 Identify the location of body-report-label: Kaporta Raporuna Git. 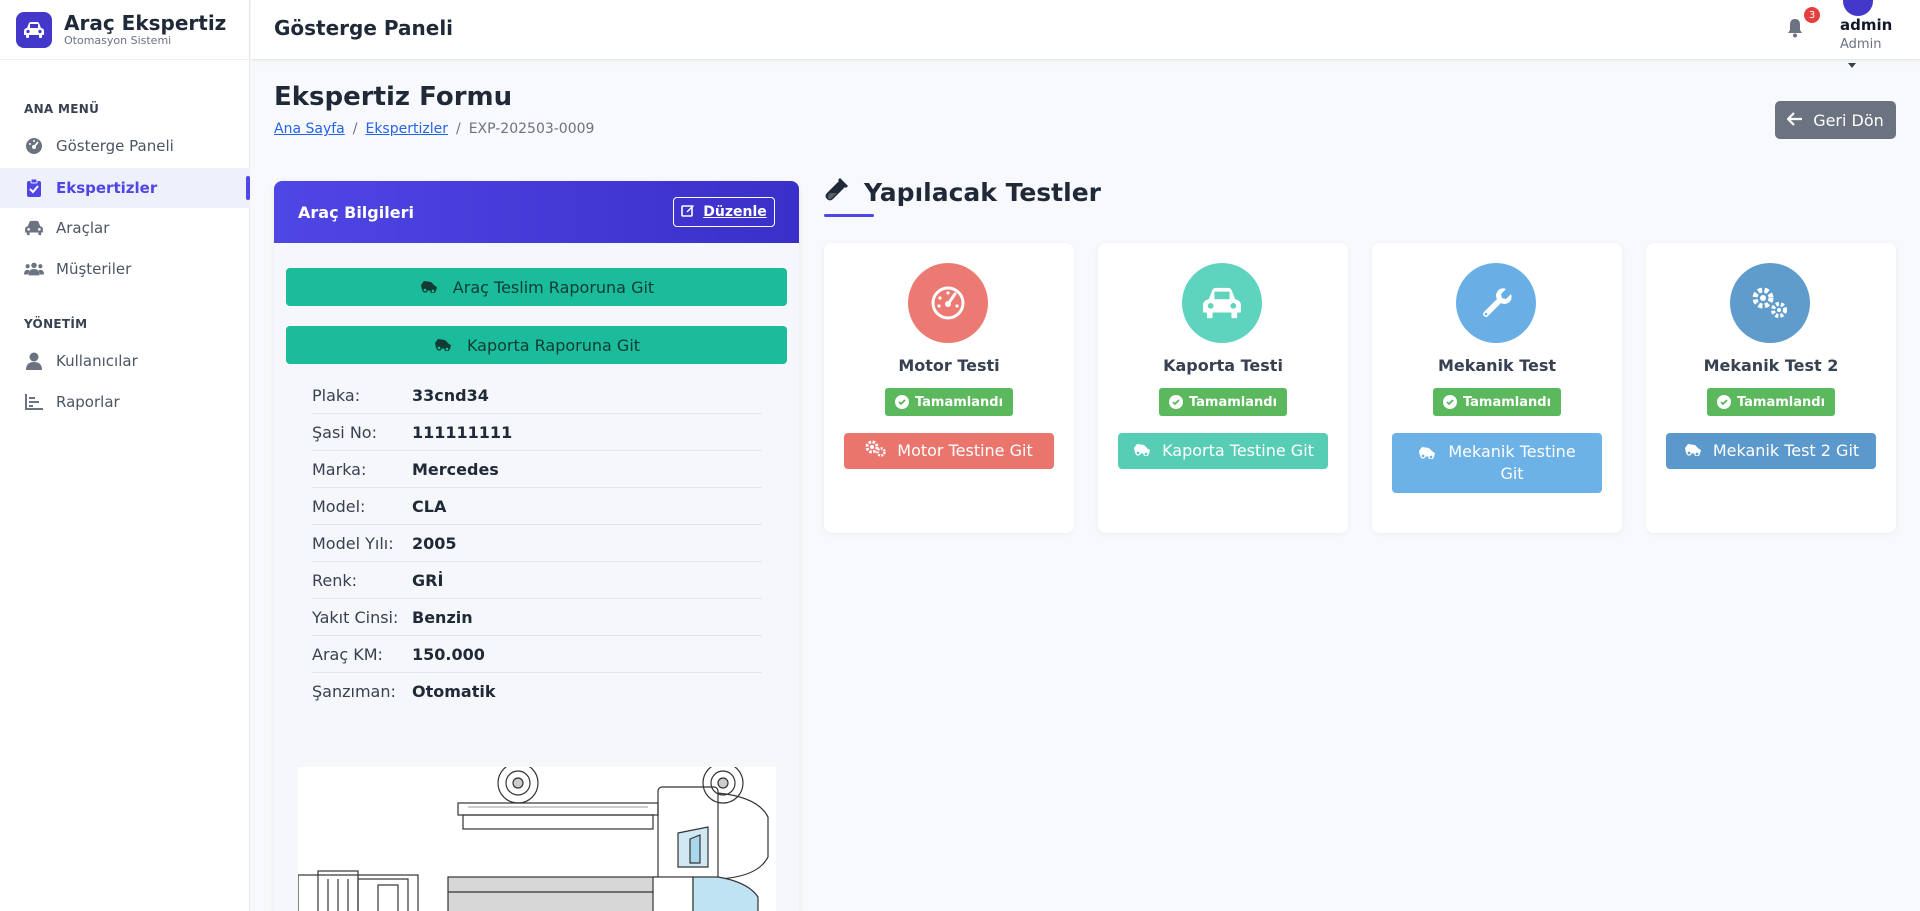
(553, 345).